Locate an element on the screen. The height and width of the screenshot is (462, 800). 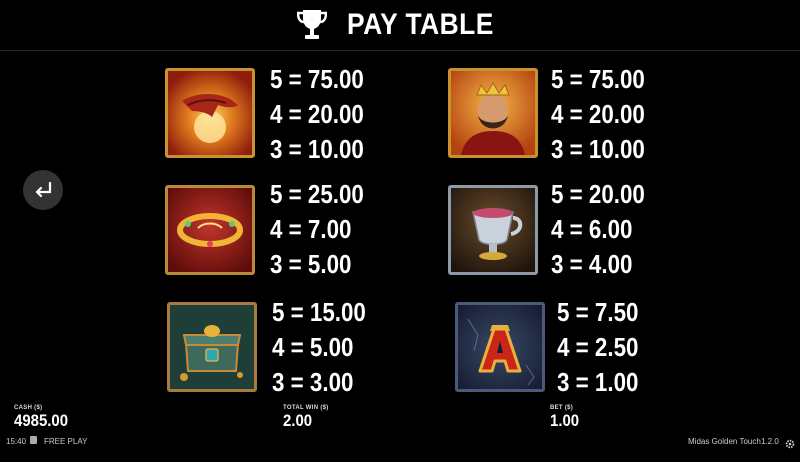
golden-hand-pays: 5 = 75.00 4 = 20.00 3 = 10.00 is located at coordinates (330, 114).